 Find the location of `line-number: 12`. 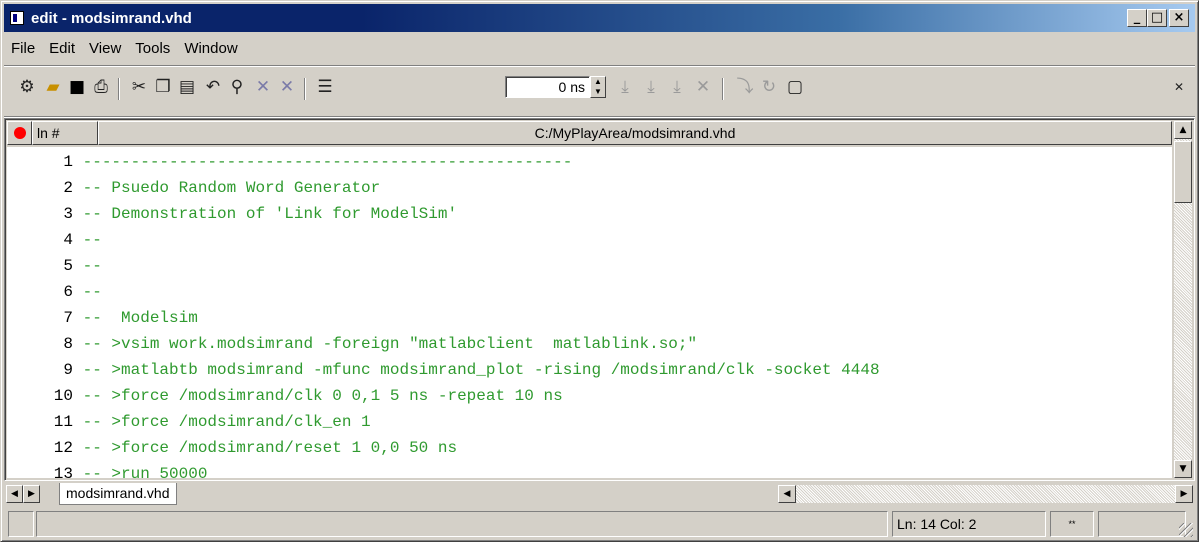

line-number: 12 is located at coordinates (63, 448).